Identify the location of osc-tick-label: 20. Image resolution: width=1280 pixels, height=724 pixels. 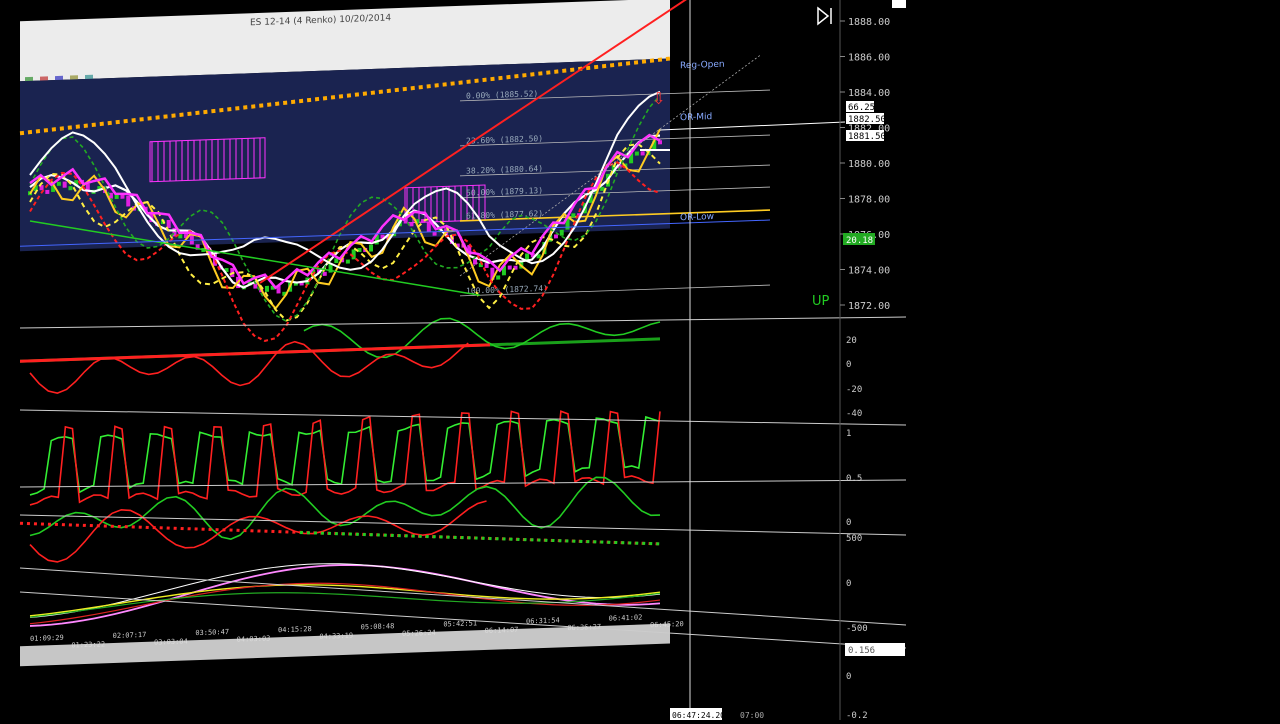
(851, 341).